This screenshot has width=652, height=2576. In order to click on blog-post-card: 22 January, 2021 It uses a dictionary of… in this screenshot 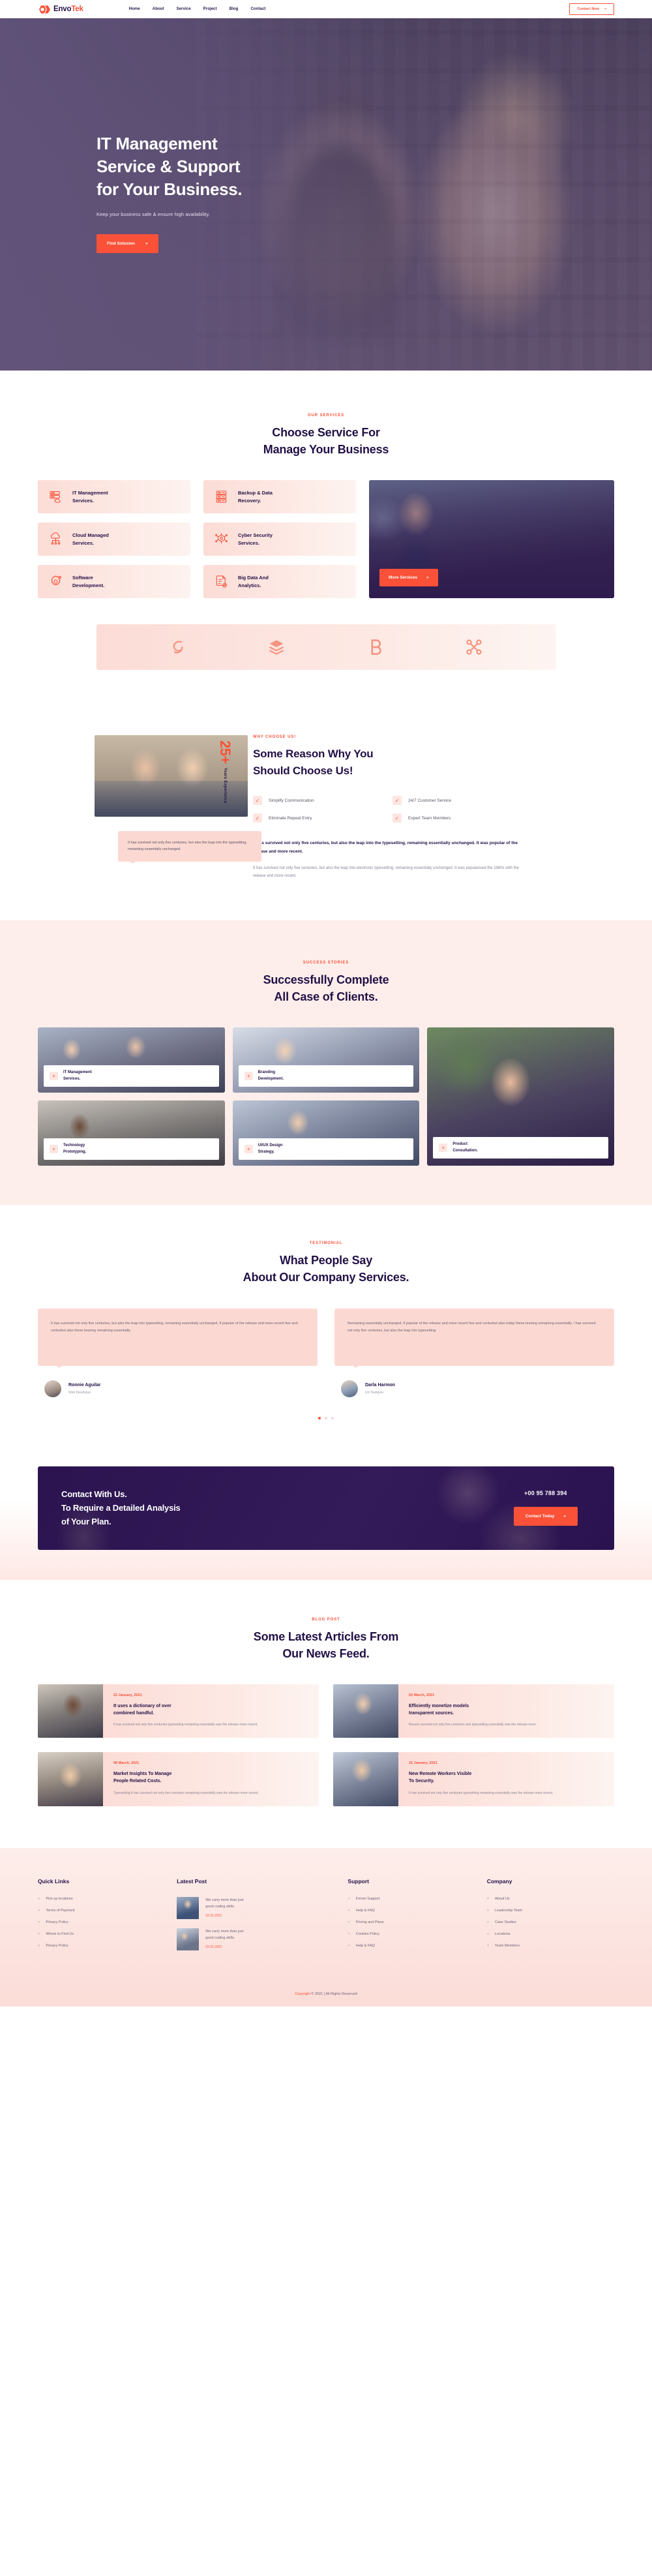, I will do `click(178, 1711)`.